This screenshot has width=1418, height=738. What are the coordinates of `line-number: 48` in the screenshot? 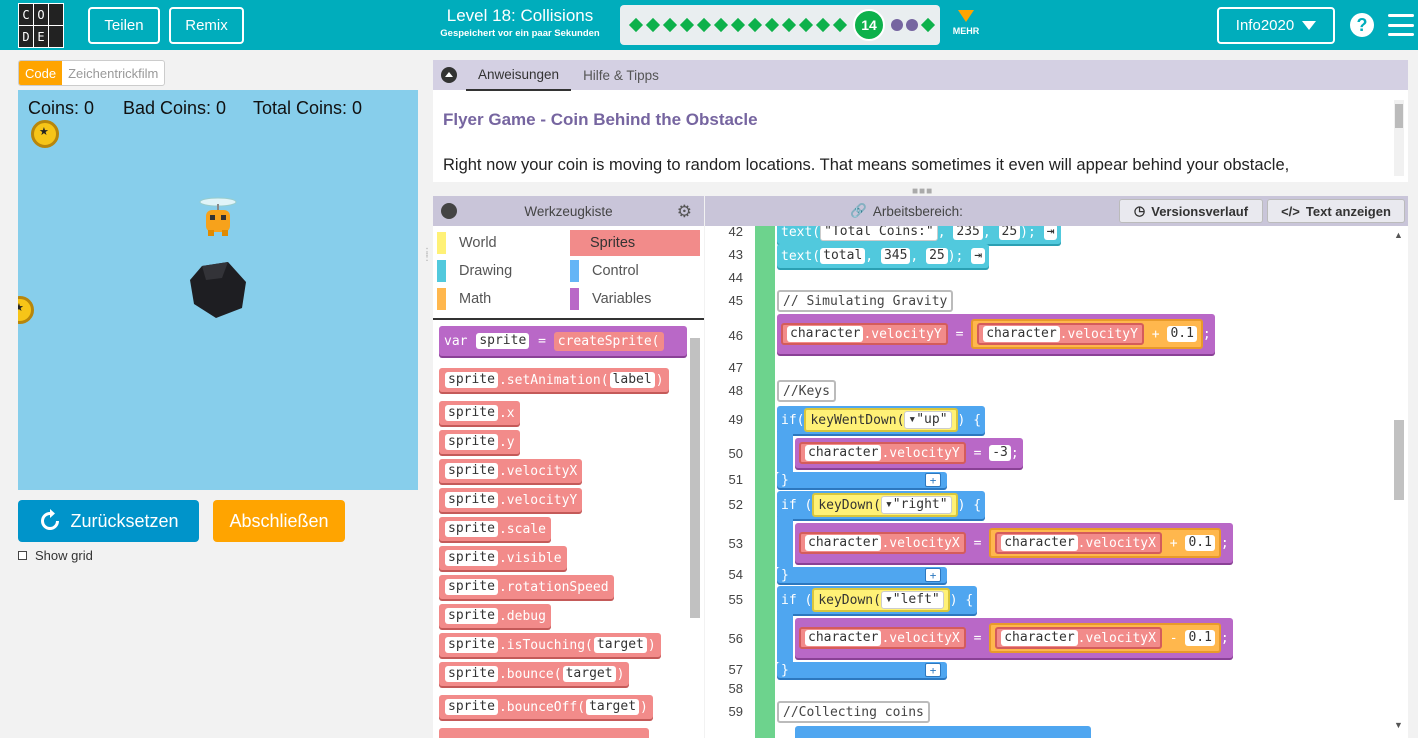 It's located at (735, 390).